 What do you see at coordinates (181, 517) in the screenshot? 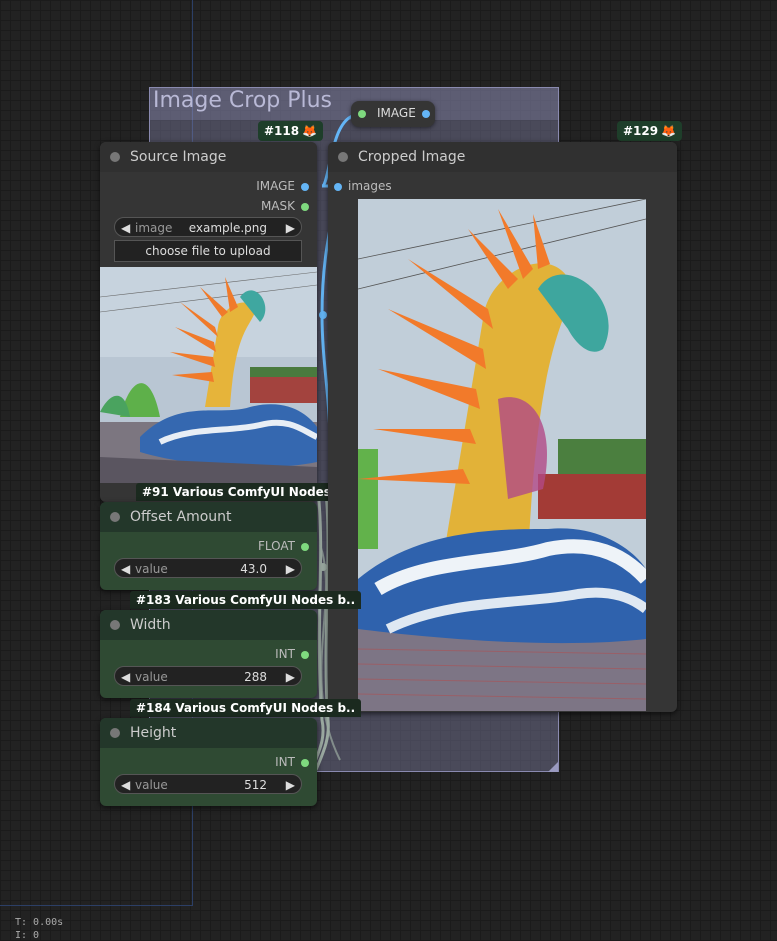
I see `node-title: Offset Amount` at bounding box center [181, 517].